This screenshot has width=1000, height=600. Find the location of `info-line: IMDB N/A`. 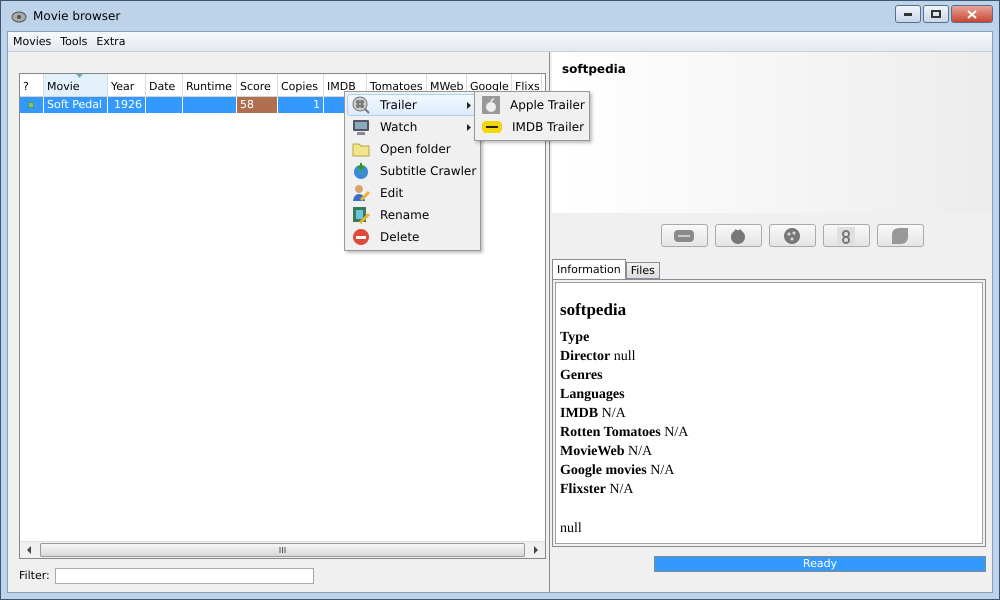

info-line: IMDB N/A is located at coordinates (593, 414).